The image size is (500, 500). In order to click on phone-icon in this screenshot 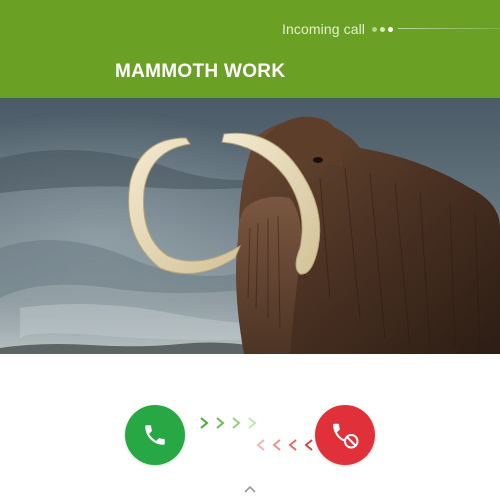, I will do `click(155, 435)`.